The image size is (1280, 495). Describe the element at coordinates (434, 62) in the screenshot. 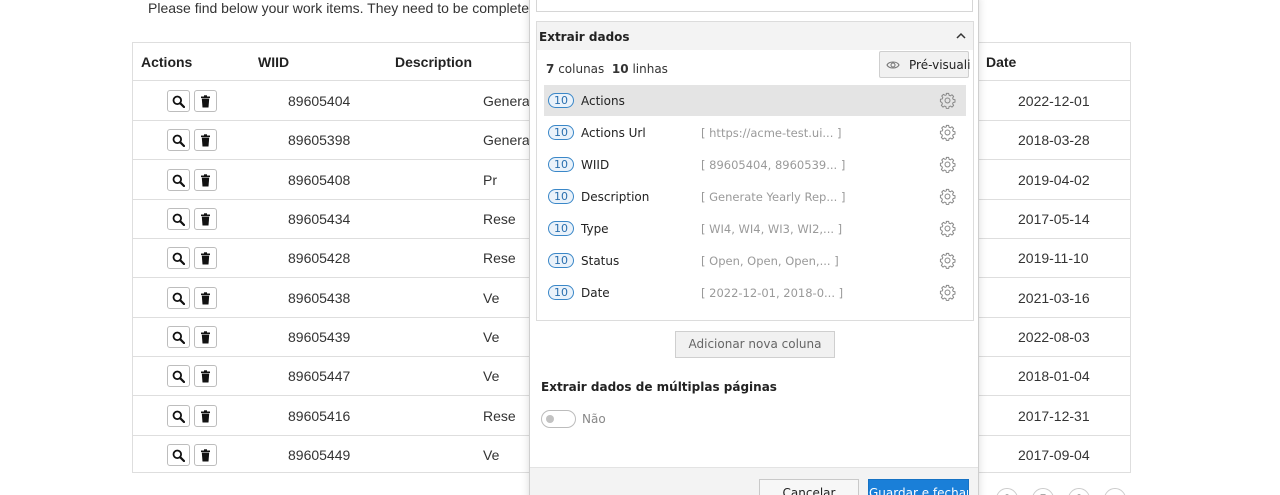

I see `header-description: Description` at that location.